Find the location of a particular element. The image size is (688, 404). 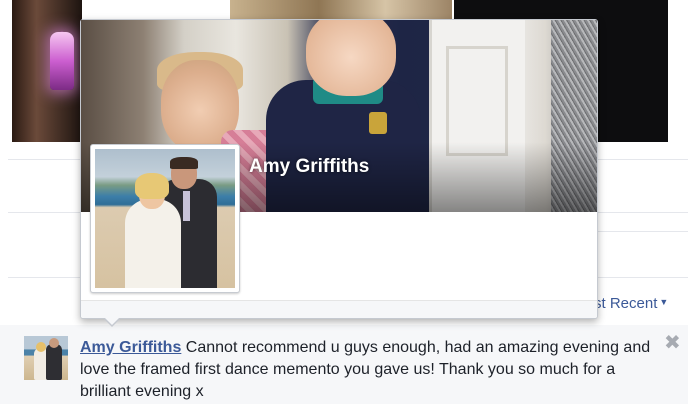

profile-picture-image is located at coordinates (165, 218).